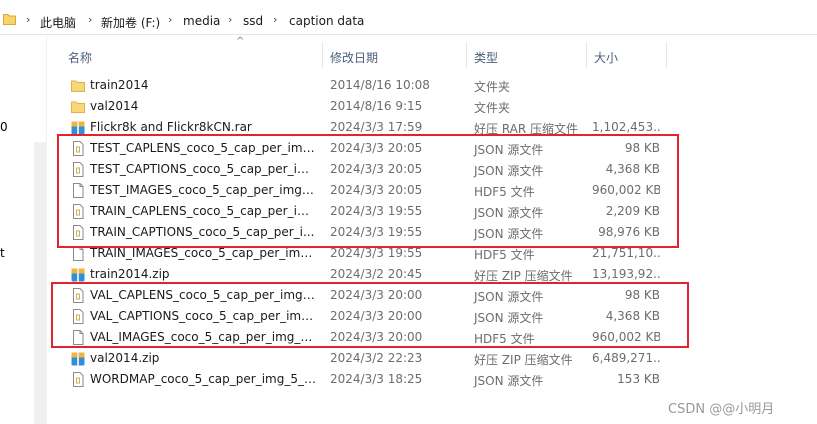  Describe the element at coordinates (326, 21) in the screenshot. I see `breadcrumb-caption-data: caption data` at that location.